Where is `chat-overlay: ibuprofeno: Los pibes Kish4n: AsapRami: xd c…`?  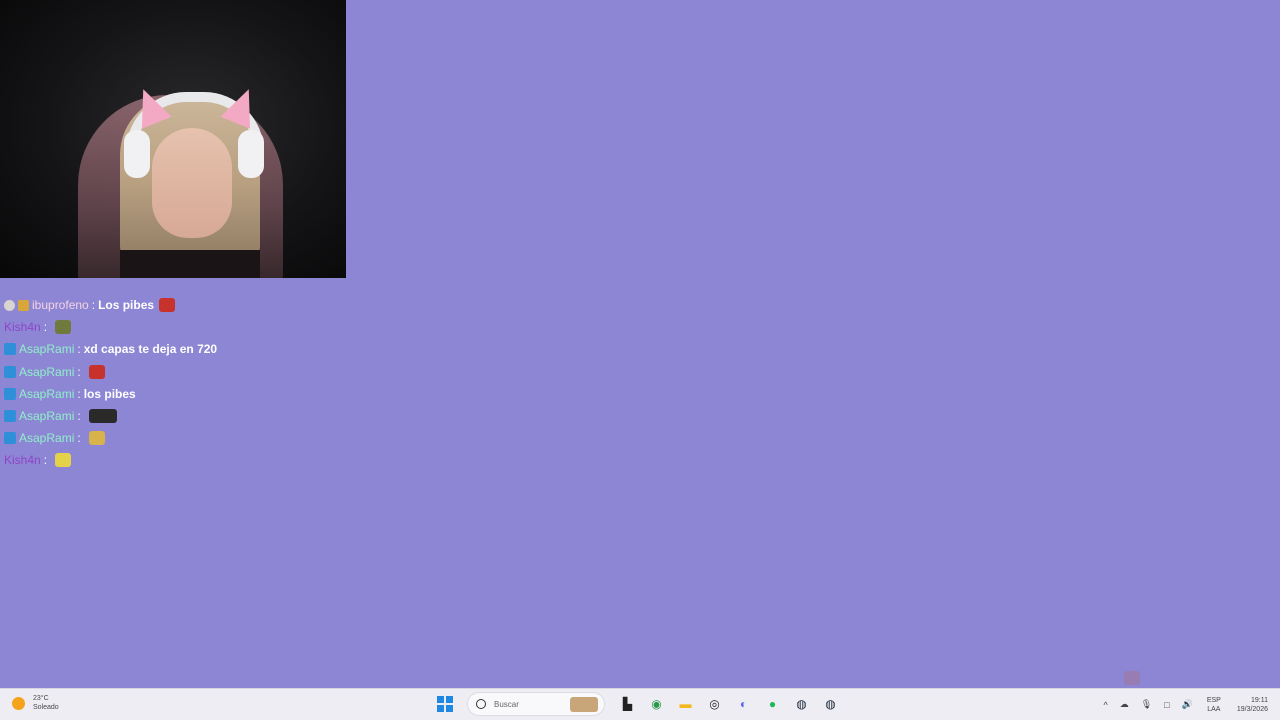 chat-overlay: ibuprofeno: Los pibes Kish4n: AsapRami: xd c… is located at coordinates (184, 383).